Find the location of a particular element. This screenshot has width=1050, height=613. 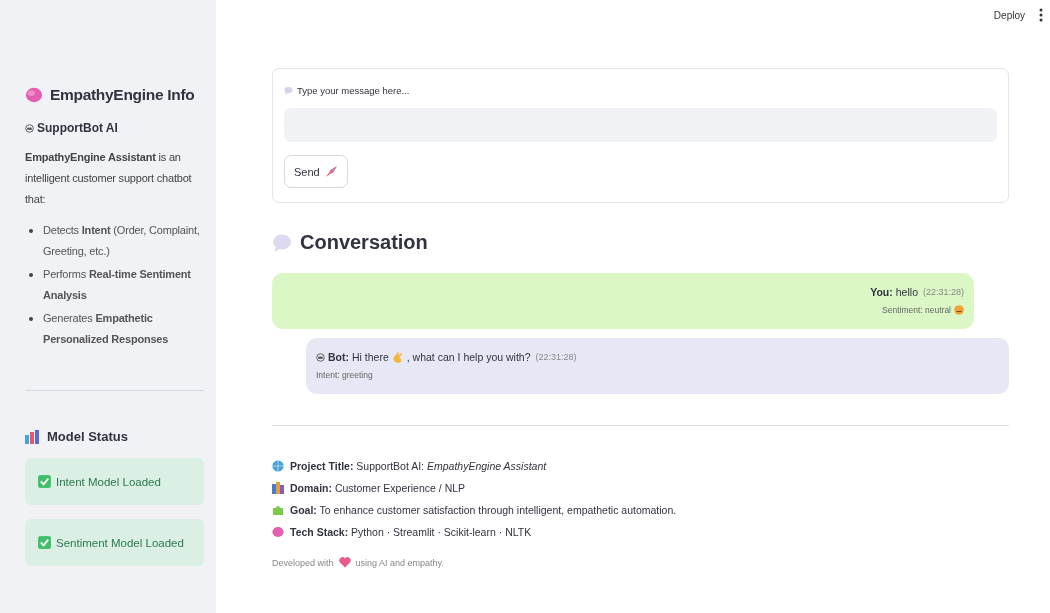

rocket-icon is located at coordinates (331, 171).